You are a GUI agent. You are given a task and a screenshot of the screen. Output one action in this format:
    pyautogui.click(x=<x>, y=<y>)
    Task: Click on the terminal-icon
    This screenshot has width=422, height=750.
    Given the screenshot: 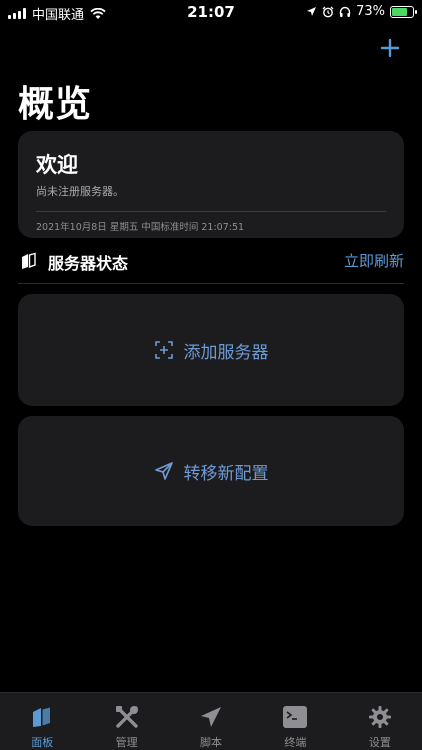 What is the action you would take?
    pyautogui.click(x=295, y=717)
    